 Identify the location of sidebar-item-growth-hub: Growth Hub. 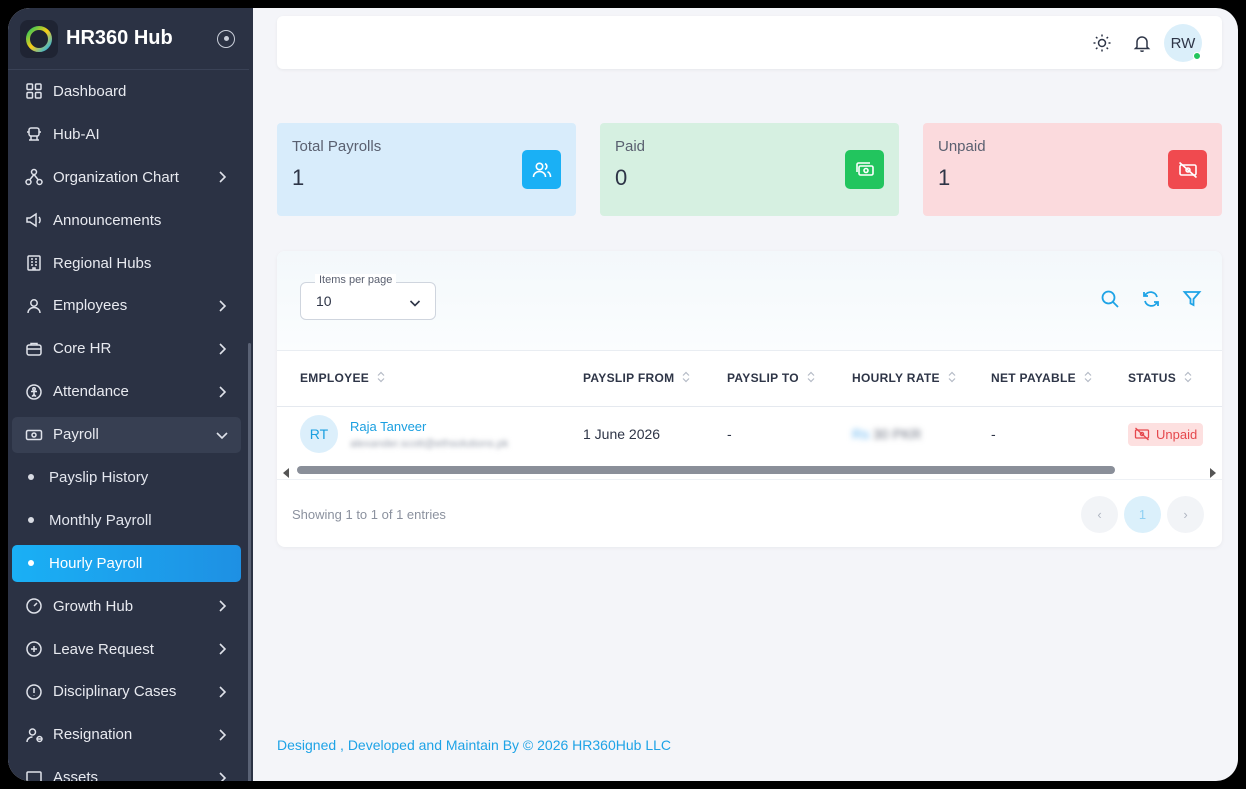
(126, 606).